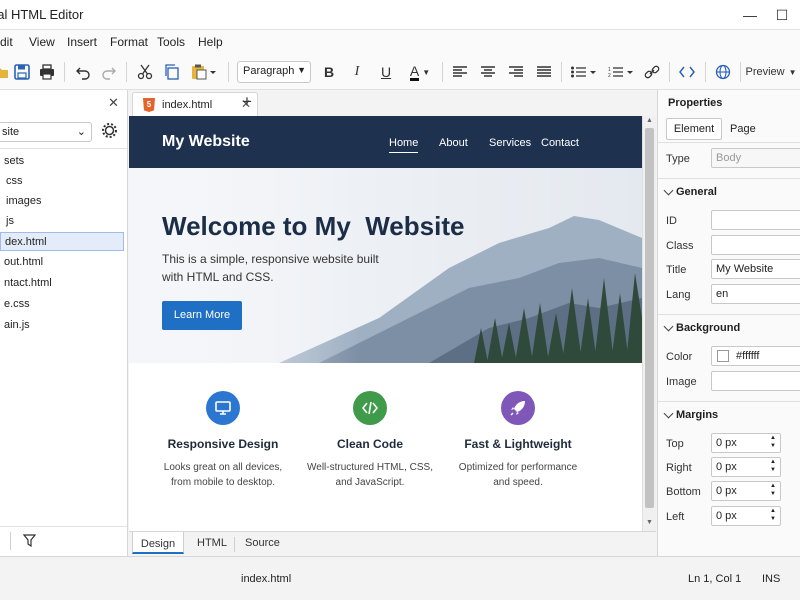 The height and width of the screenshot is (600, 800). Describe the element at coordinates (488, 72) in the screenshot. I see `align-center-icon` at that location.